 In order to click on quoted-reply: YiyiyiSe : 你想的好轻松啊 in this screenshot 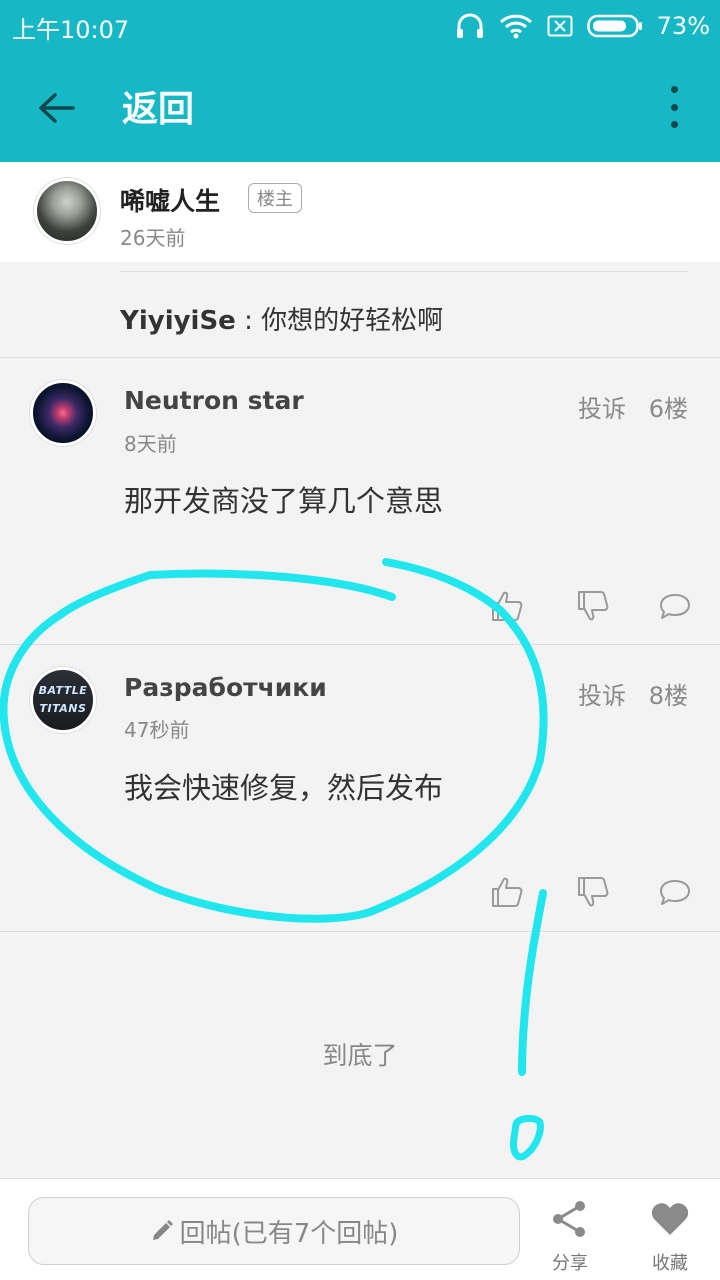, I will do `click(281, 318)`.